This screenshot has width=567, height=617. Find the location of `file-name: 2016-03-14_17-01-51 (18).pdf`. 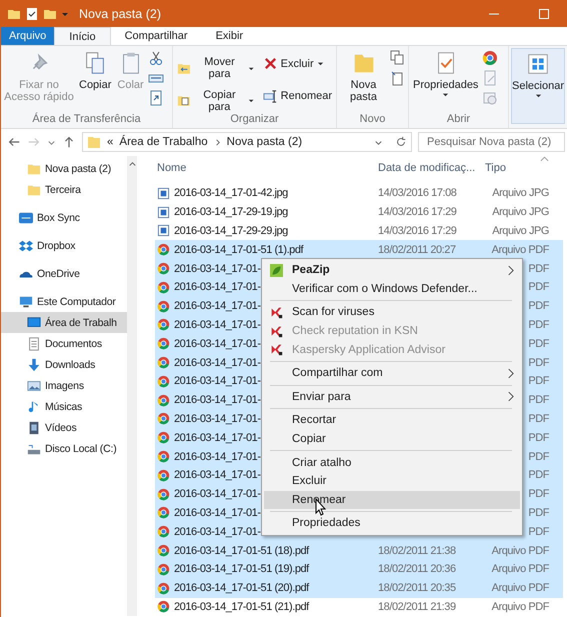

file-name: 2016-03-14_17-01-51 (18).pdf is located at coordinates (241, 550).